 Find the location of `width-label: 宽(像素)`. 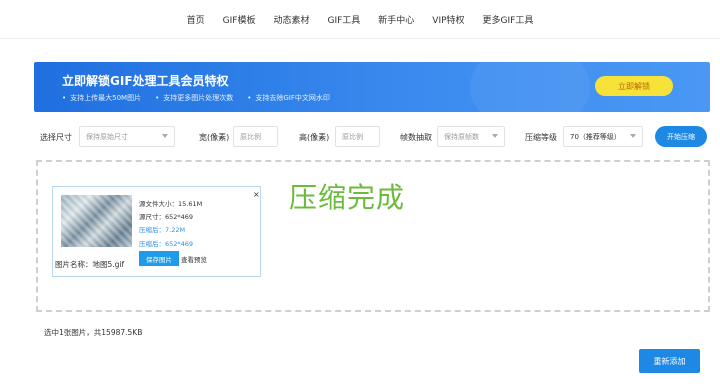

width-label: 宽(像素) is located at coordinates (214, 137).